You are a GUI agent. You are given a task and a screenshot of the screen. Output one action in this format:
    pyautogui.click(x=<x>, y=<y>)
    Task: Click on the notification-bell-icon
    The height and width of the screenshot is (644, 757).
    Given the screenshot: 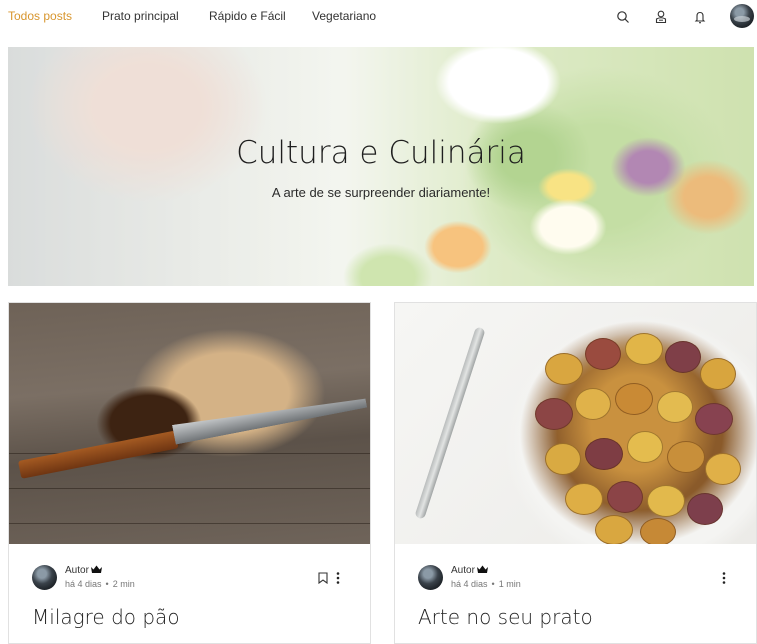 What is the action you would take?
    pyautogui.click(x=700, y=17)
    